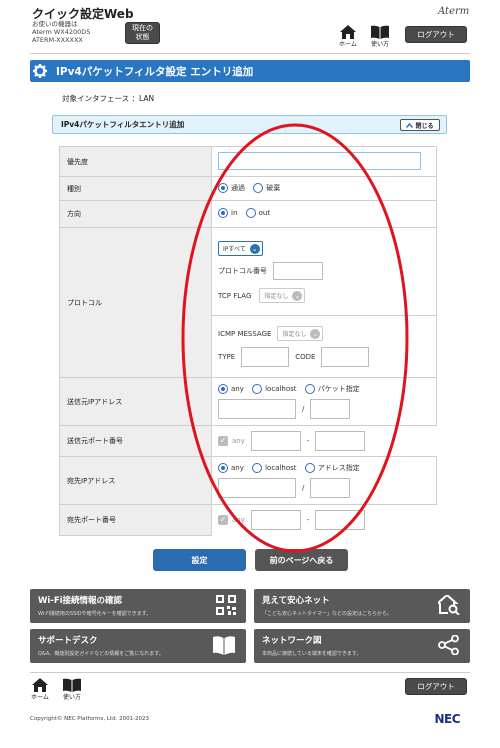 This screenshot has width=500, height=748. Describe the element at coordinates (449, 605) in the screenshot. I see `house-search-icon` at that location.